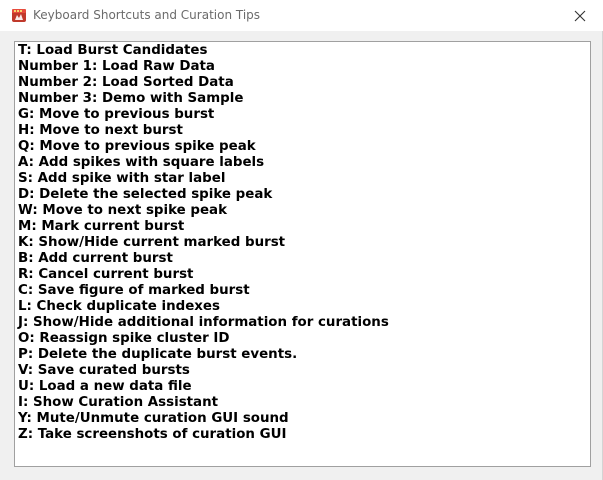 This screenshot has width=603, height=480. Describe the element at coordinates (141, 162) in the screenshot. I see `shortcut-line: A: Add spikes with square labels` at that location.